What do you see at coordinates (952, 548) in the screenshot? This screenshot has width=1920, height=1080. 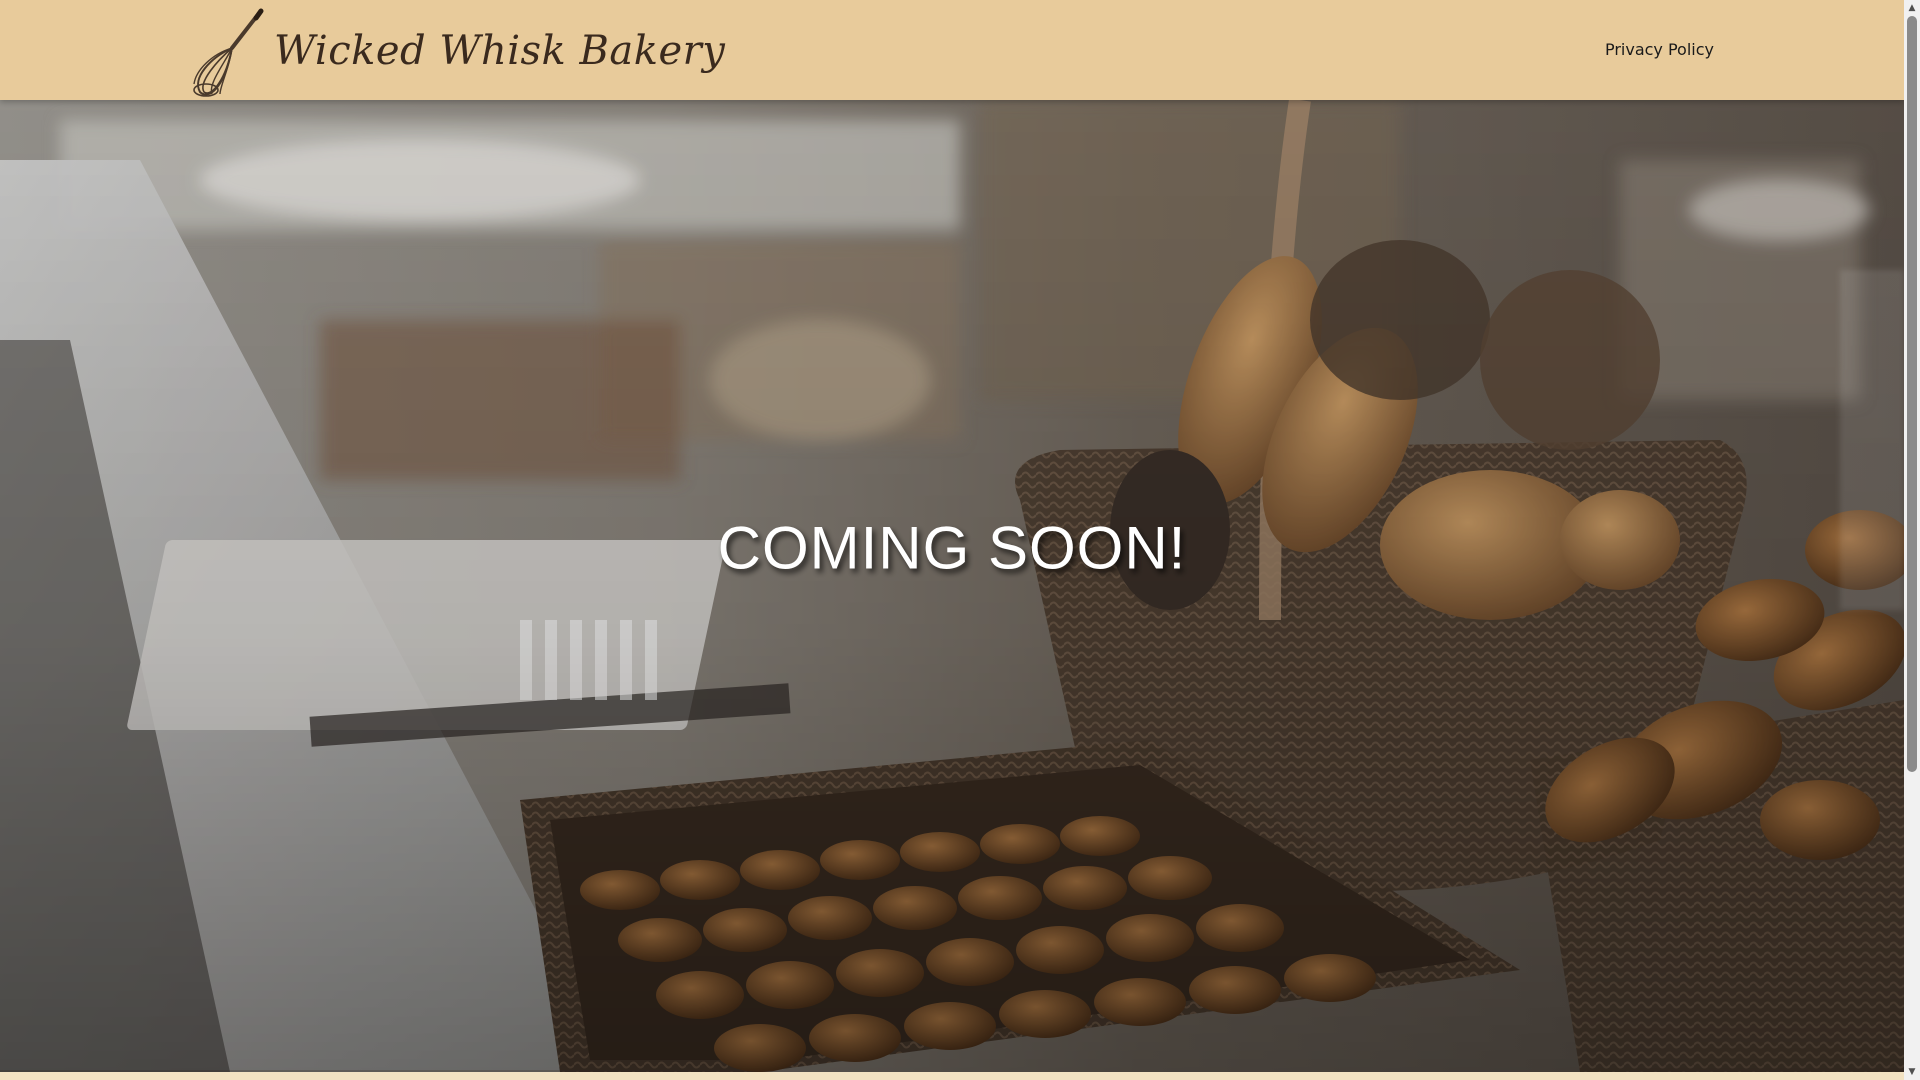 I see `hero-title: COMING SOON!` at bounding box center [952, 548].